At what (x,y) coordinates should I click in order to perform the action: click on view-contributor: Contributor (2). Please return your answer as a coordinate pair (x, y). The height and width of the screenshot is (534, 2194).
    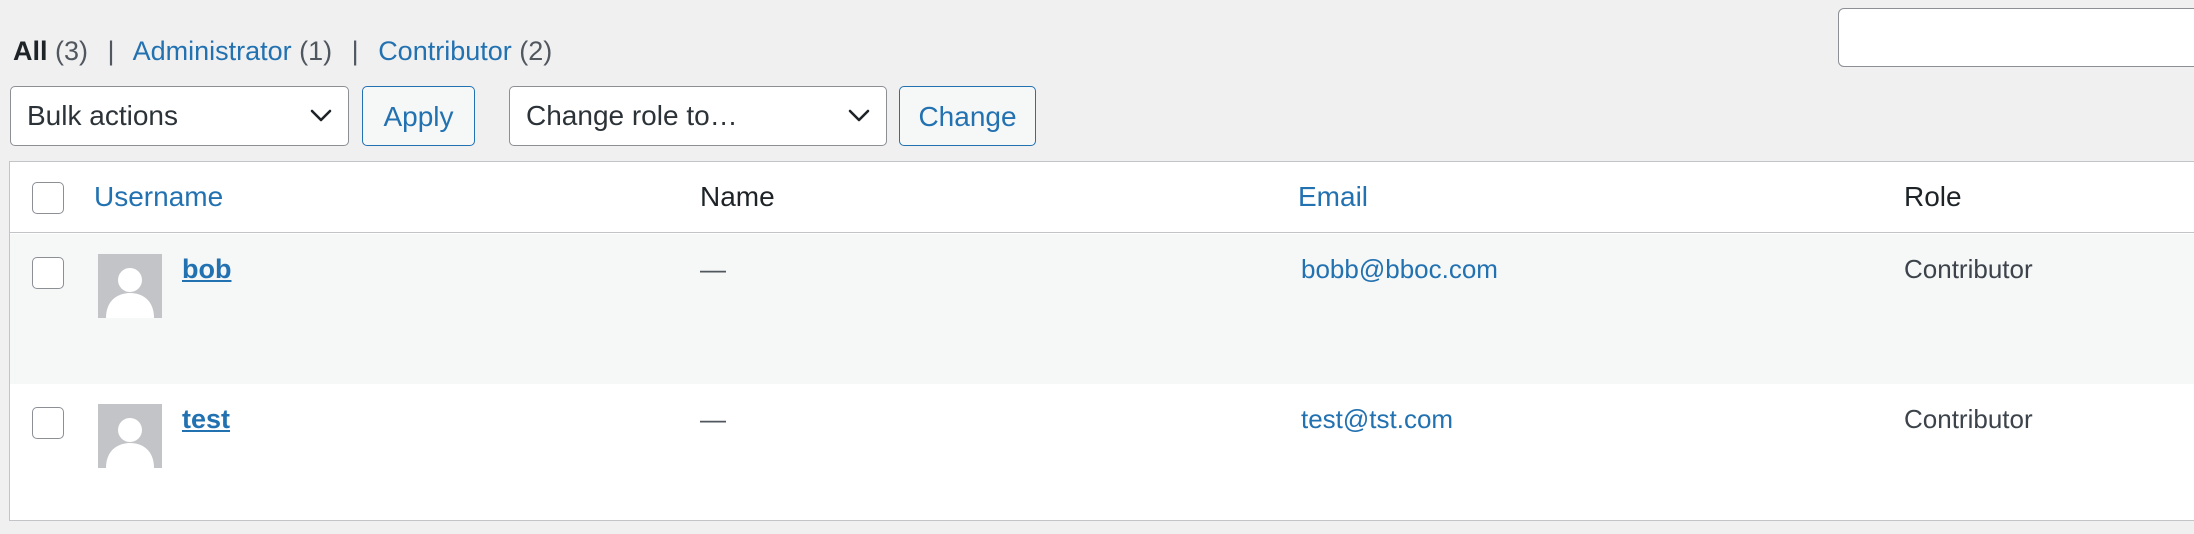
    Looking at the image, I should click on (465, 51).